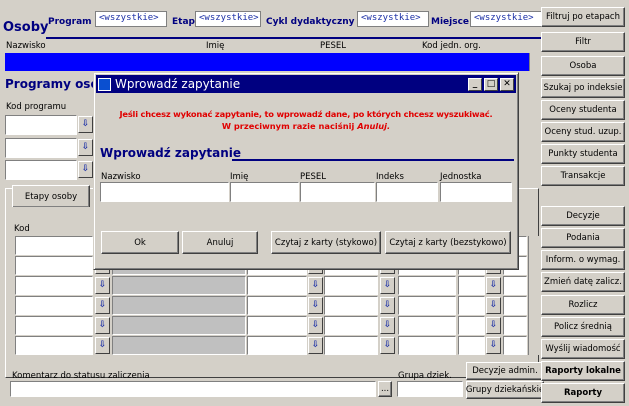 The height and width of the screenshot is (406, 629). What do you see at coordinates (505, 371) in the screenshot?
I see `admin-decisions-button: Decyzje admin.` at bounding box center [505, 371].